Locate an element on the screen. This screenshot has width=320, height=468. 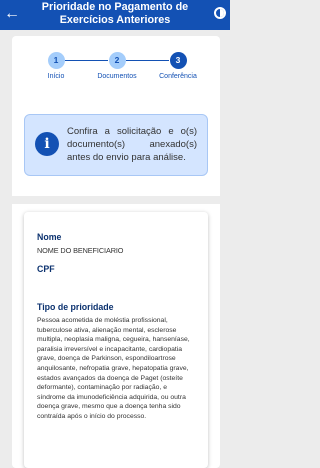
step-conferencia: 3 Conferência is located at coordinates (178, 66).